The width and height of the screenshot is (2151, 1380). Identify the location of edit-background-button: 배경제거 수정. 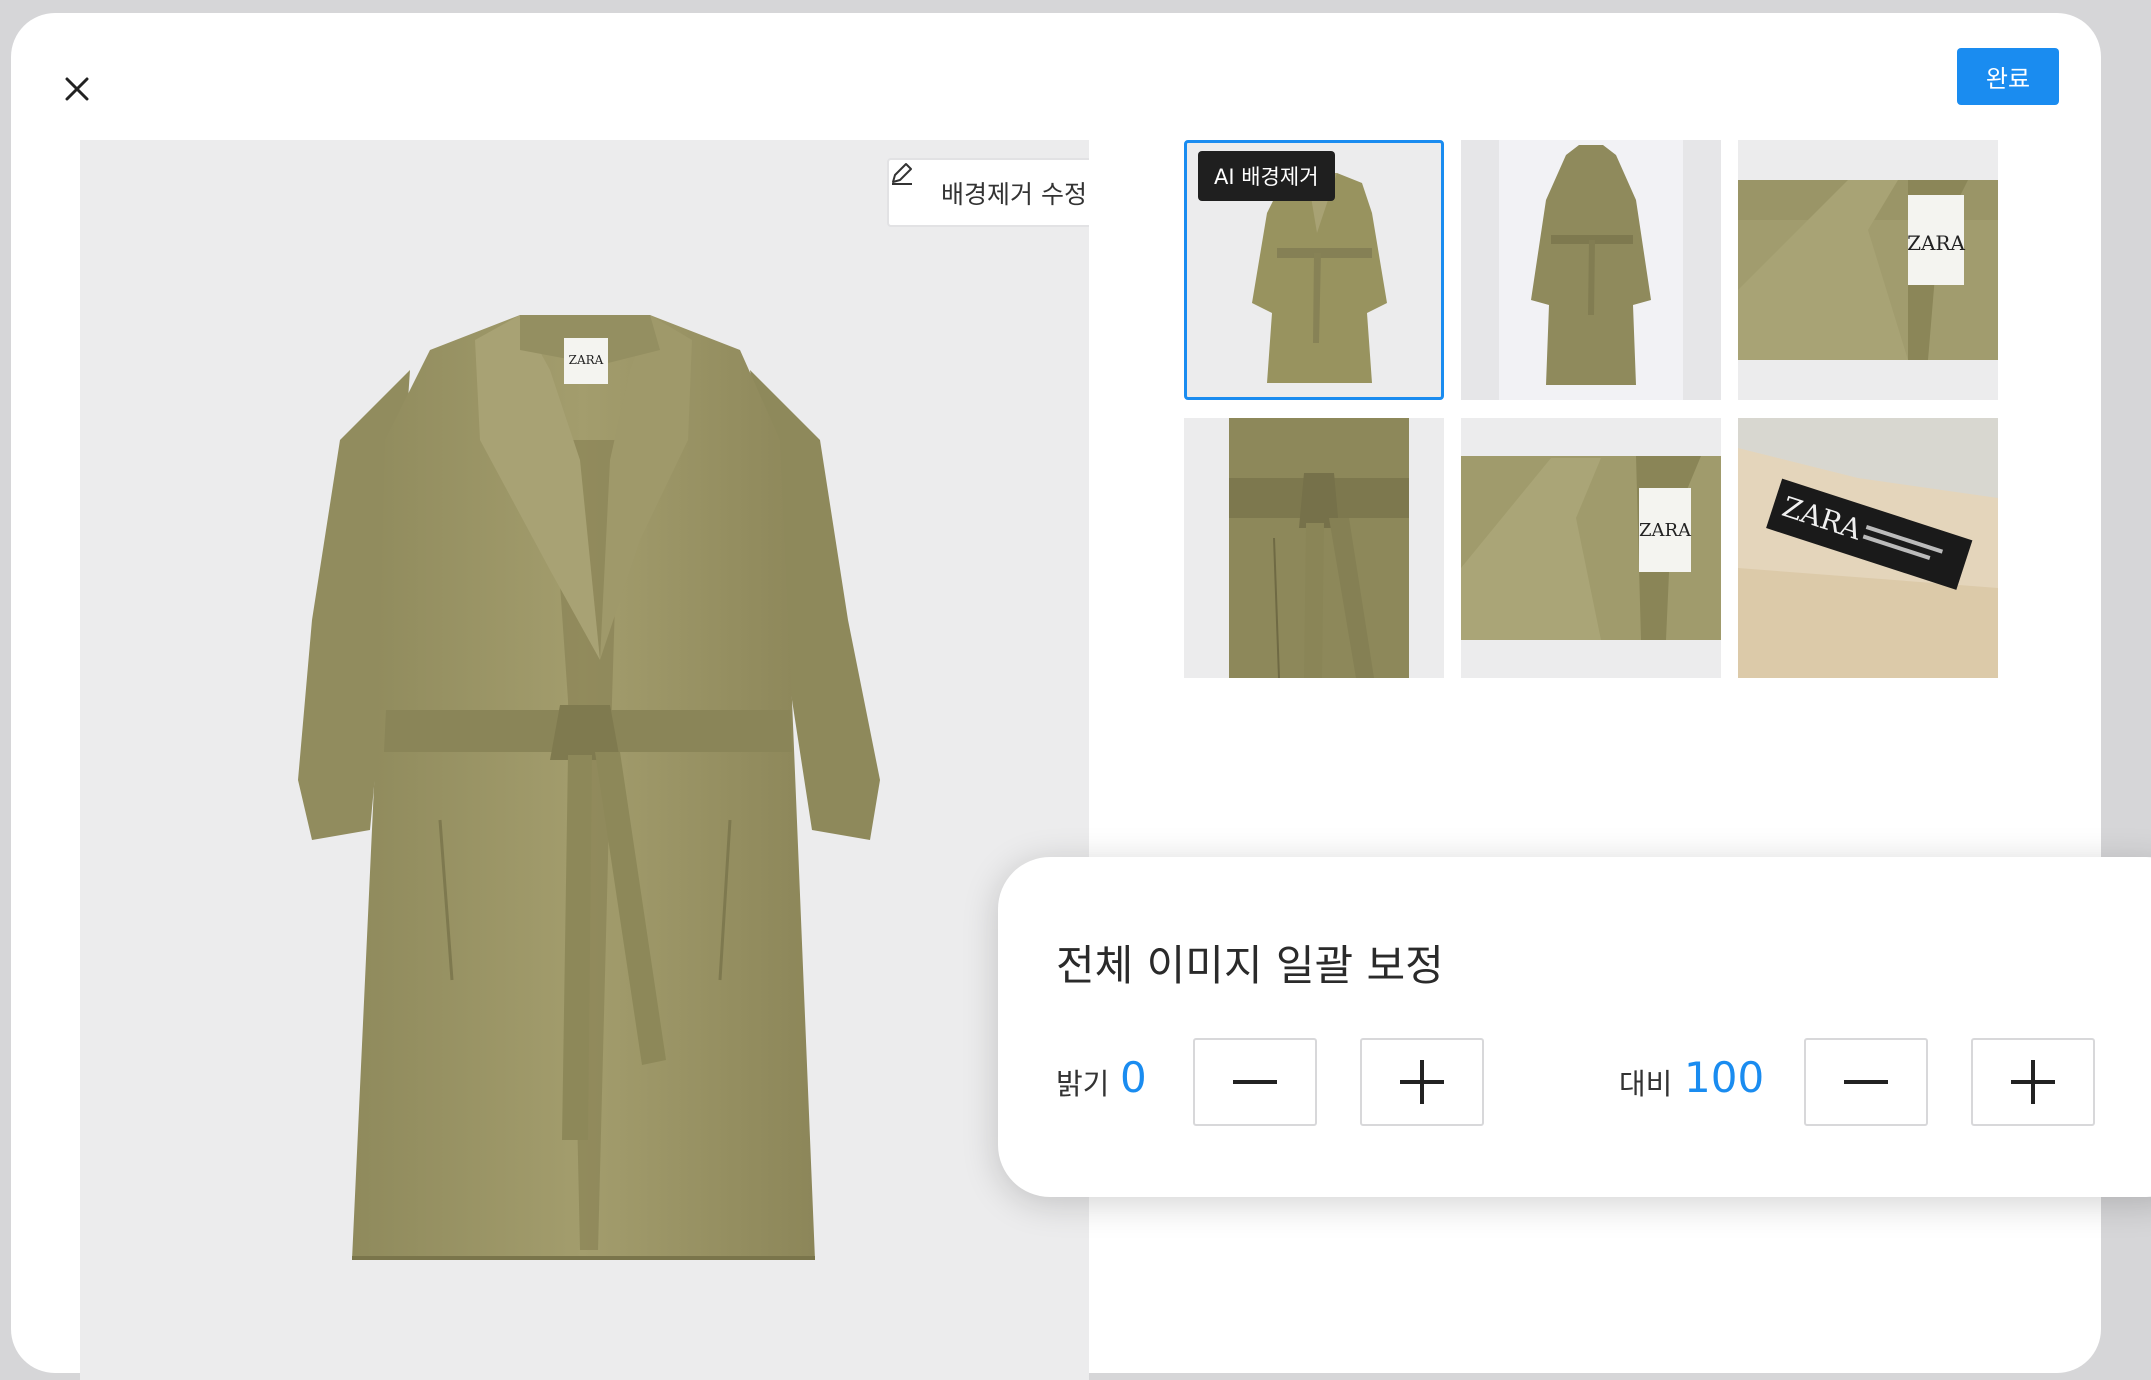
(988, 192).